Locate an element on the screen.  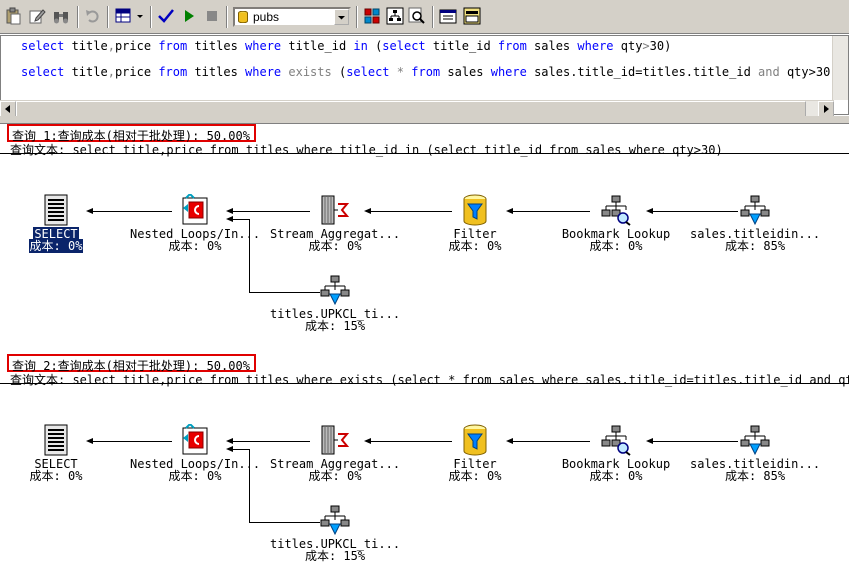
sql-token: sales is located at coordinates (552, 46).